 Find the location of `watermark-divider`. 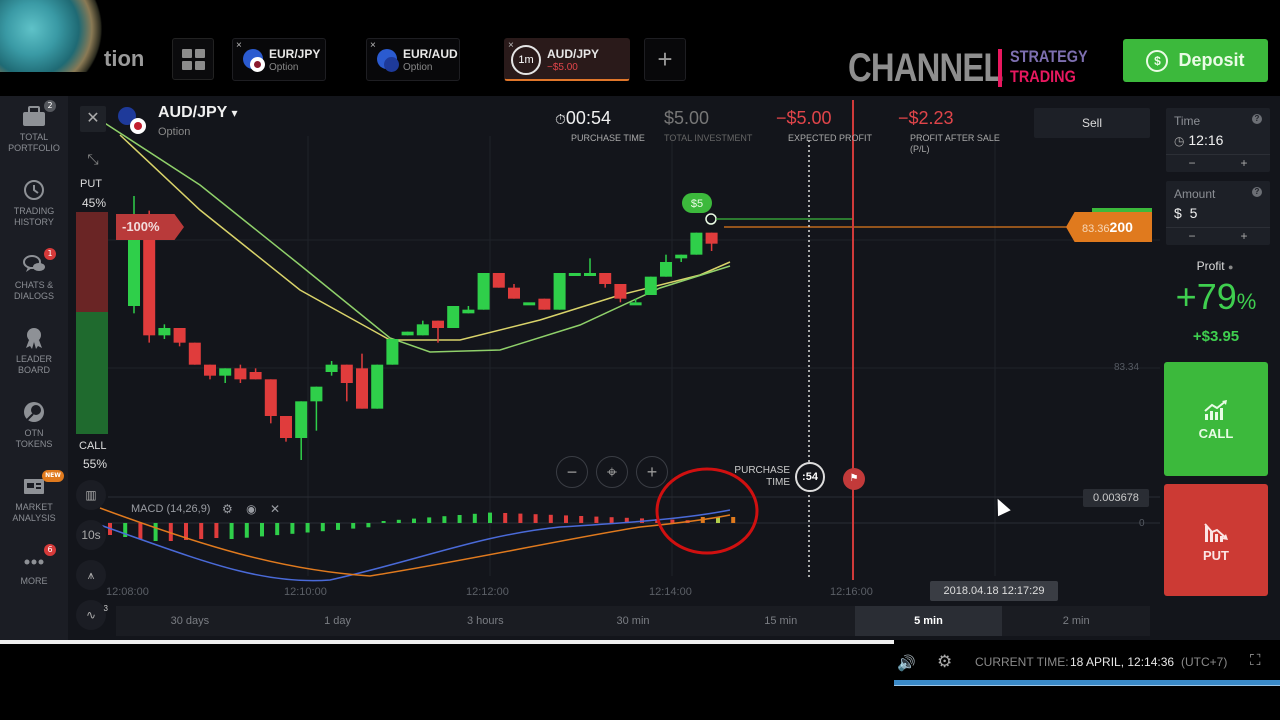

watermark-divider is located at coordinates (1000, 68).